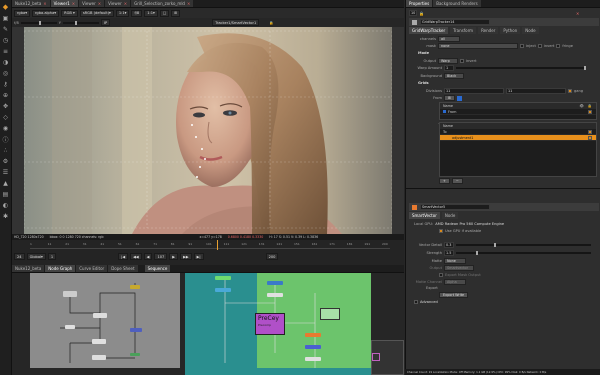 The width and height of the screenshot is (600, 375). Describe the element at coordinates (5, 40) in the screenshot. I see `time-icon: ◷` at that location.